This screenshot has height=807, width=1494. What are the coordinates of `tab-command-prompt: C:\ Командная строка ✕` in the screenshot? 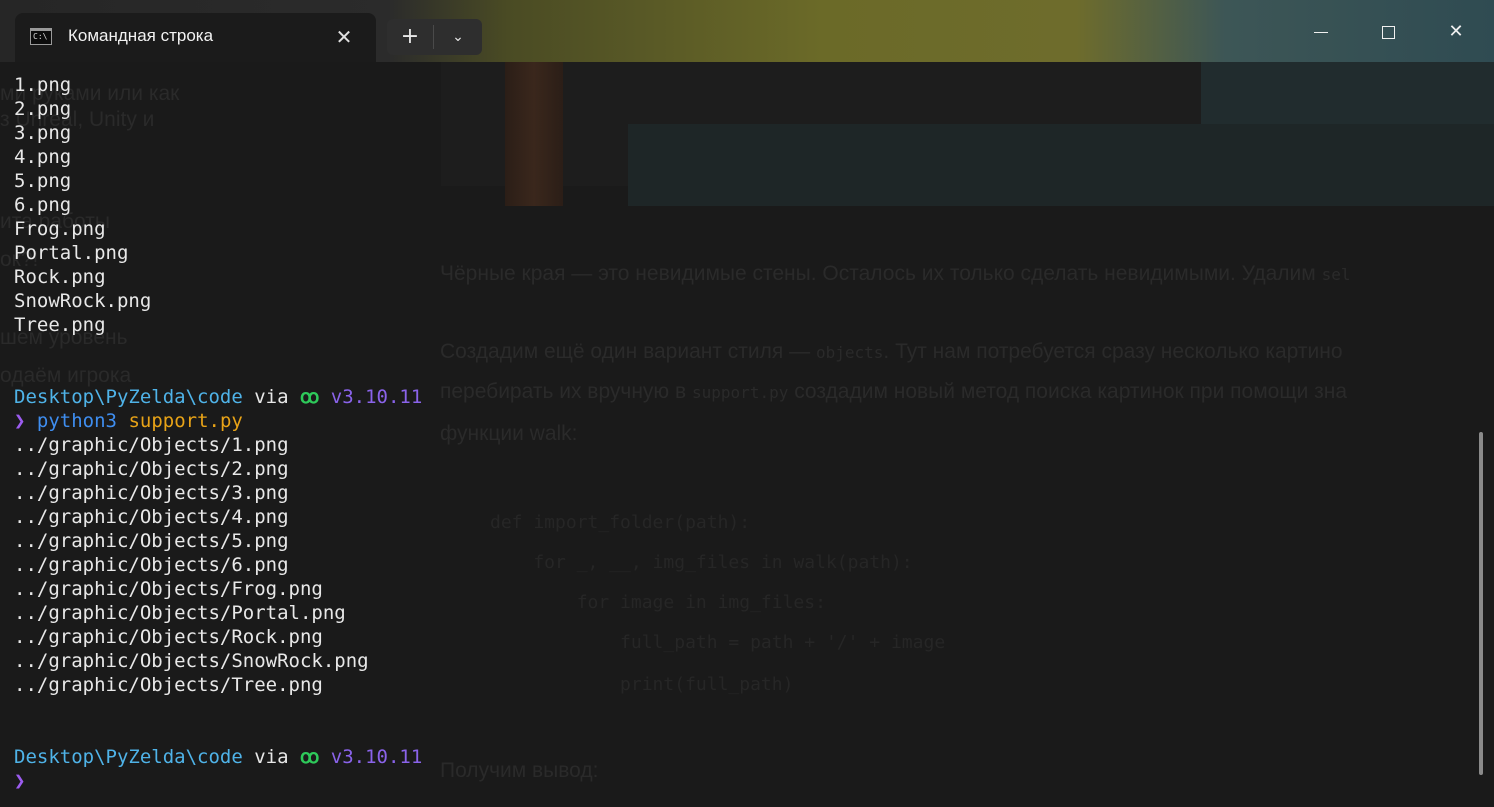 It's located at (195, 37).